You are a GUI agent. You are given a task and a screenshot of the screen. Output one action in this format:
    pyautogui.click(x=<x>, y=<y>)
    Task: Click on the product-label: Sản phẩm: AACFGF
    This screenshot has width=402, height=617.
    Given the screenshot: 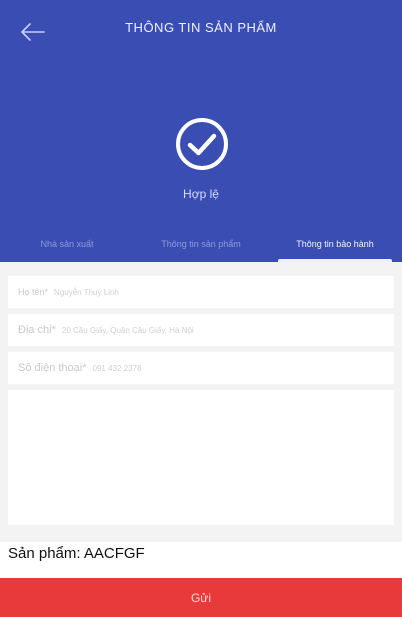 What is the action you would take?
    pyautogui.click(x=76, y=553)
    